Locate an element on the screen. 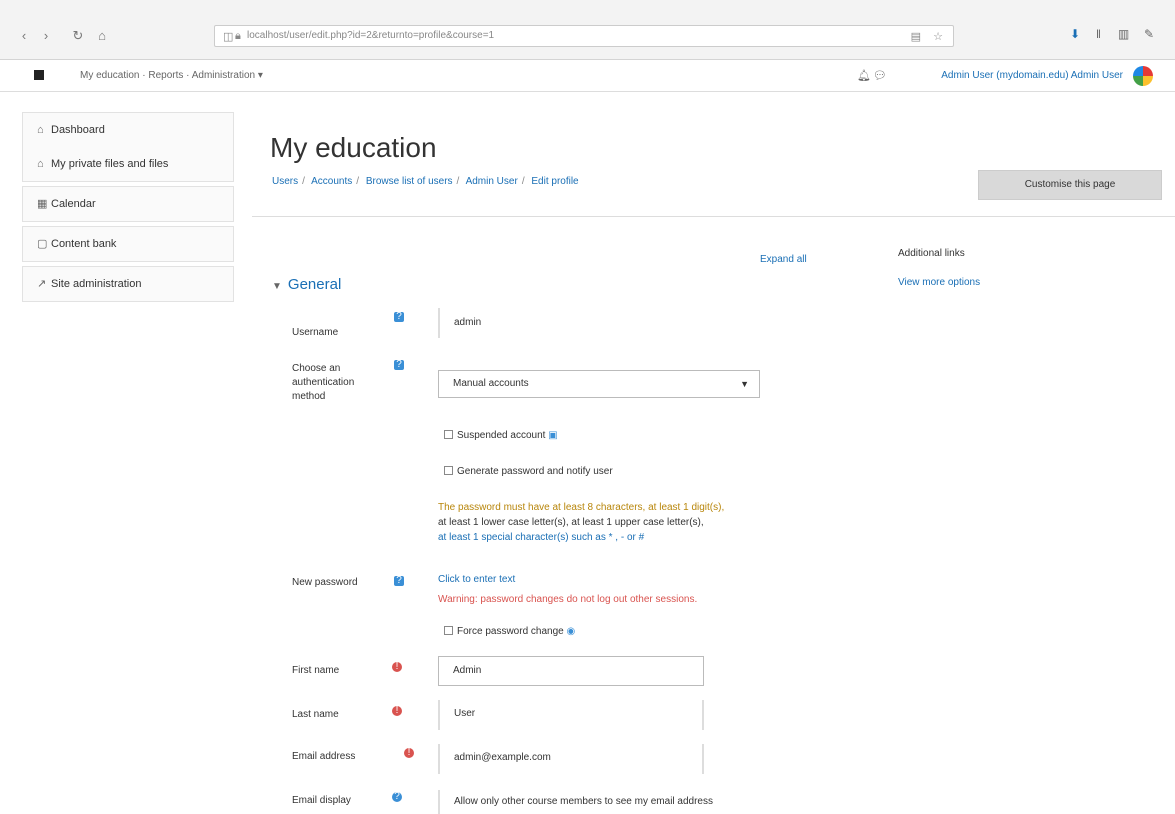 This screenshot has width=1175, height=814. drawer-toggle-icon is located at coordinates (39, 75).